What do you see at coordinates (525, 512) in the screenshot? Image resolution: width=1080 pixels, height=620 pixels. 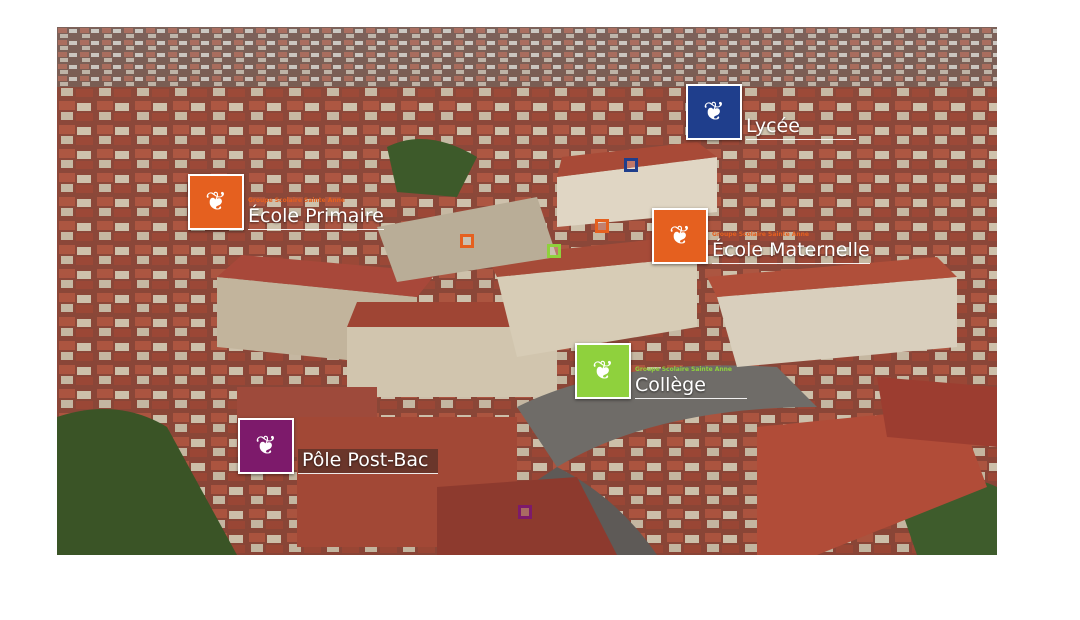 I see `marker-postbac` at bounding box center [525, 512].